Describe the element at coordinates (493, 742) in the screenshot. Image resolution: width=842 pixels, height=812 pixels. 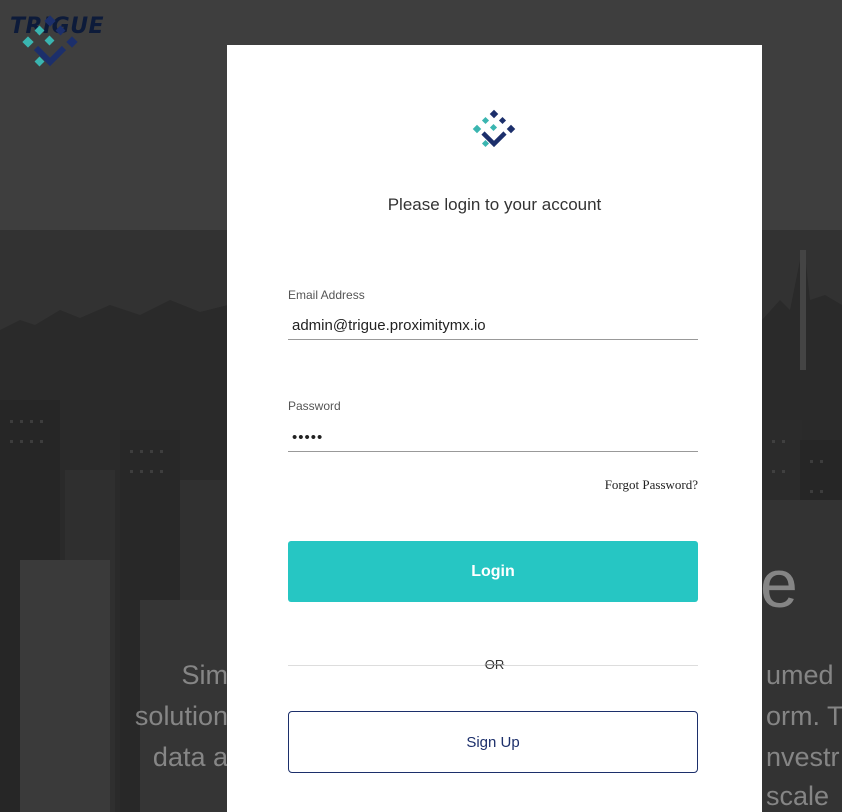
I see `sign-up-button: Sign Up` at that location.